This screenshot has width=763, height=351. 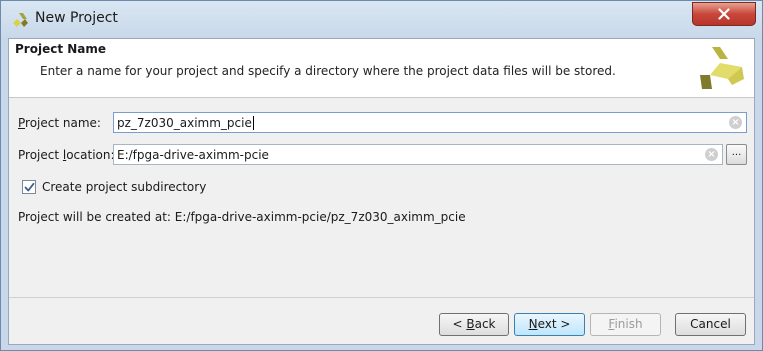 What do you see at coordinates (90, 155) in the screenshot?
I see `project-location-label-rest: ocation:` at bounding box center [90, 155].